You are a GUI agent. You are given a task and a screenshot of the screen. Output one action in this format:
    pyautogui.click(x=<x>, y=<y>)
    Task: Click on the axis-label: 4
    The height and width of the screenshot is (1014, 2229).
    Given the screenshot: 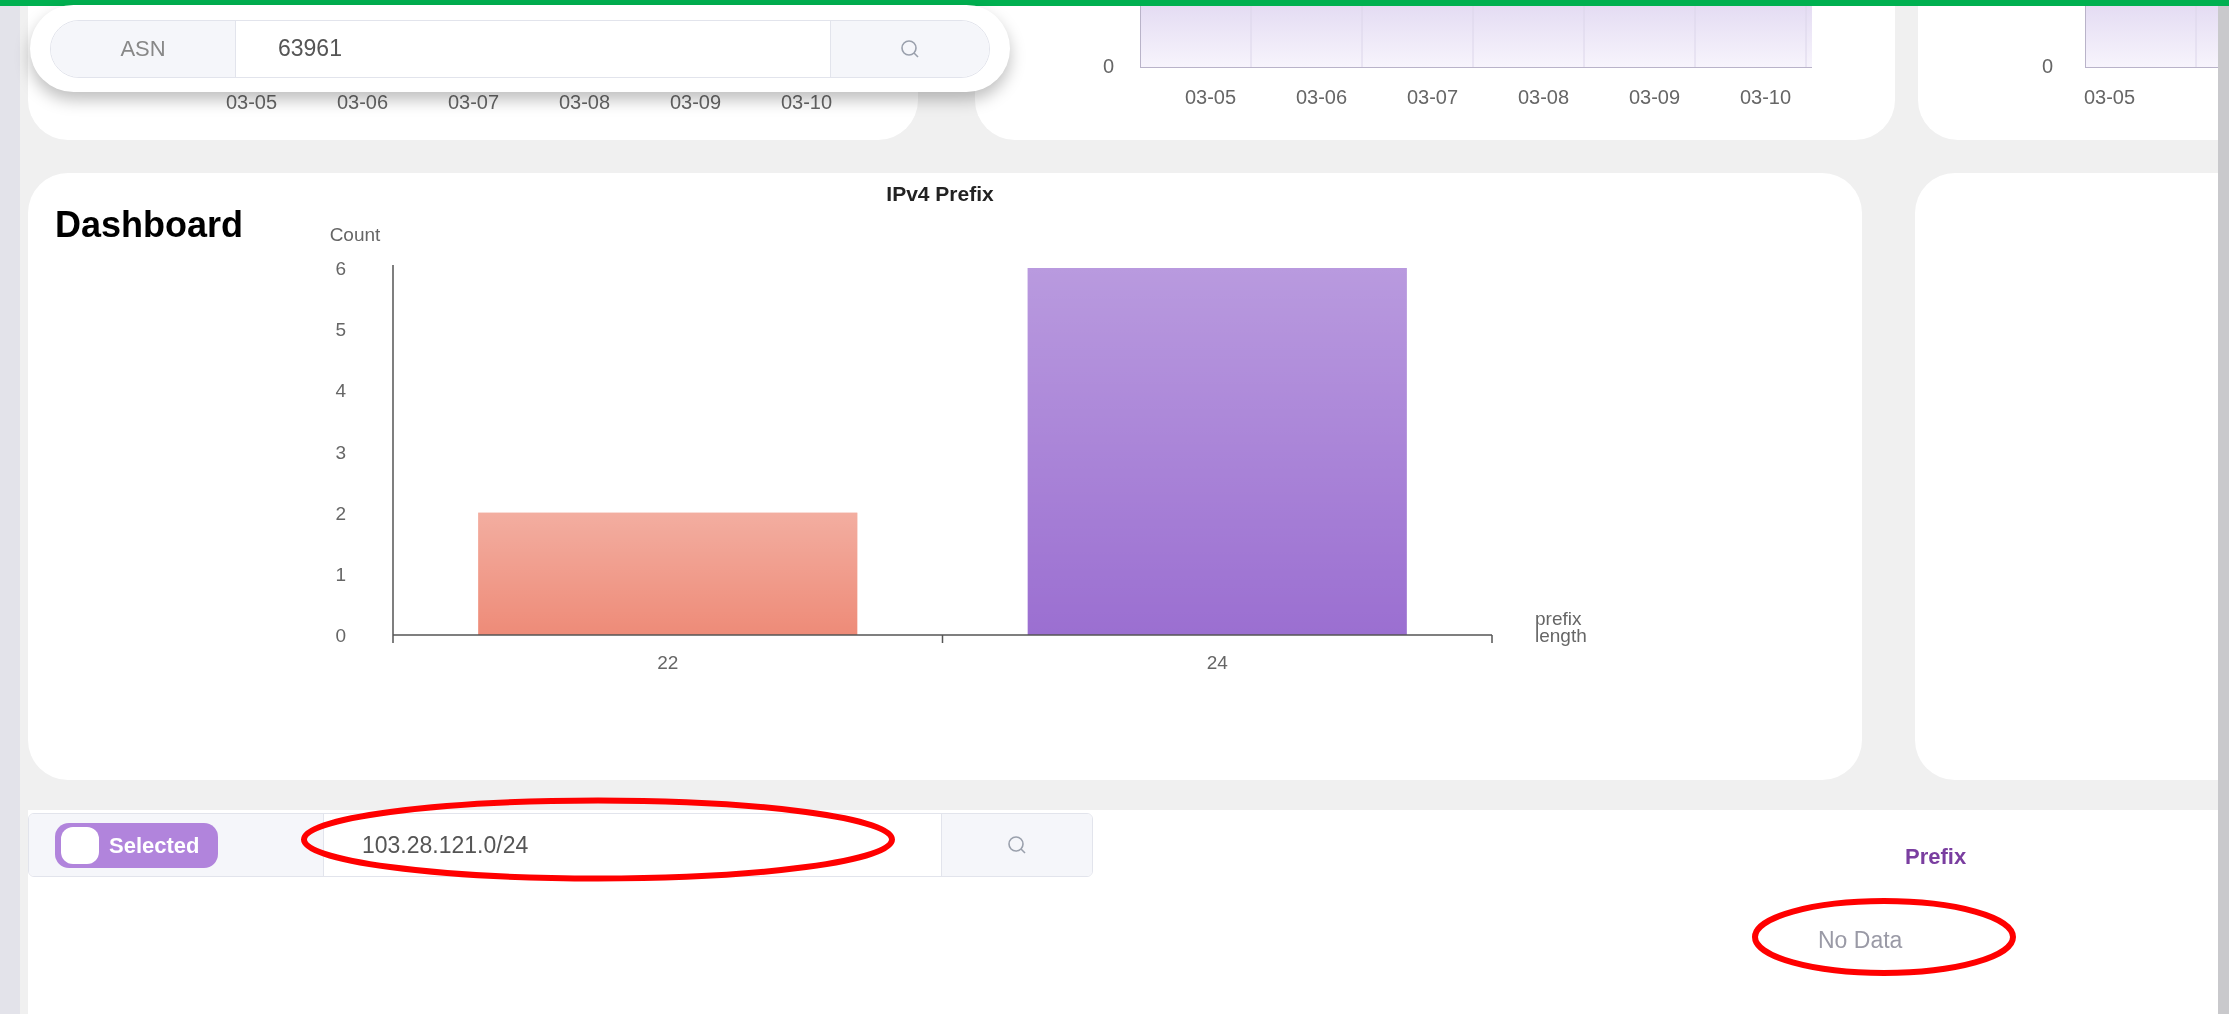 What is the action you would take?
    pyautogui.click(x=340, y=391)
    